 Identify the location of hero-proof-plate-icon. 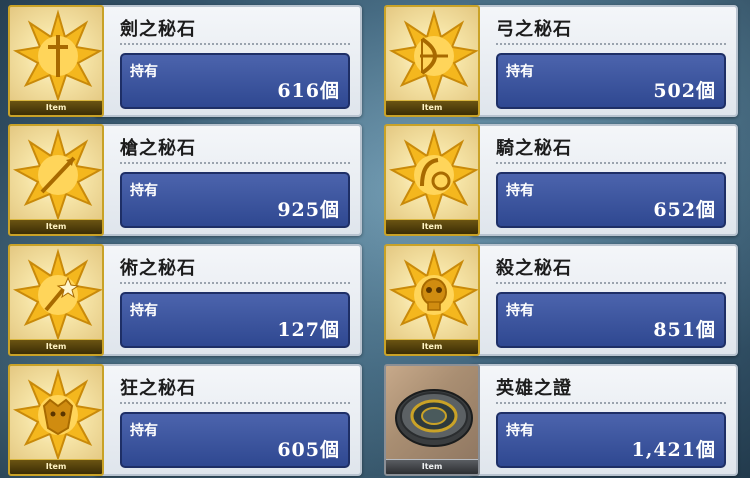
(434, 418).